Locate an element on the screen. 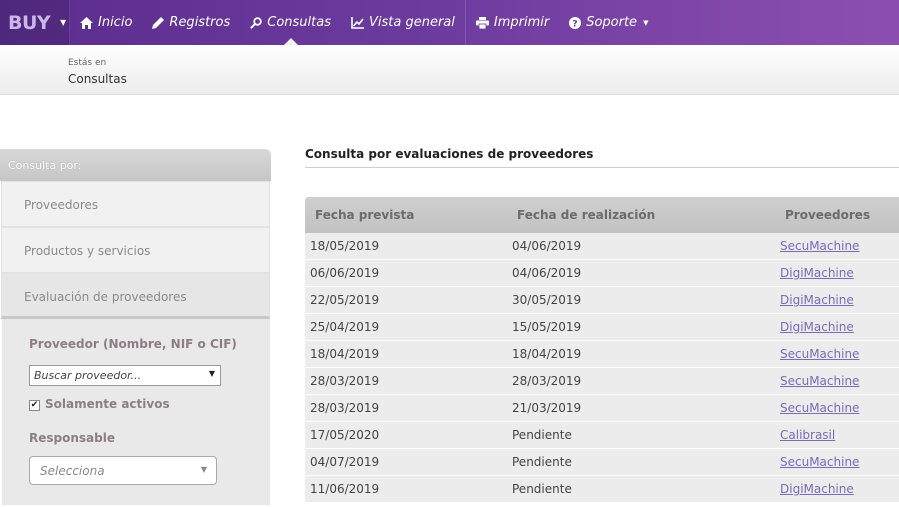 This screenshot has height=507, width=899. nav-item-label: Consultas is located at coordinates (299, 22).